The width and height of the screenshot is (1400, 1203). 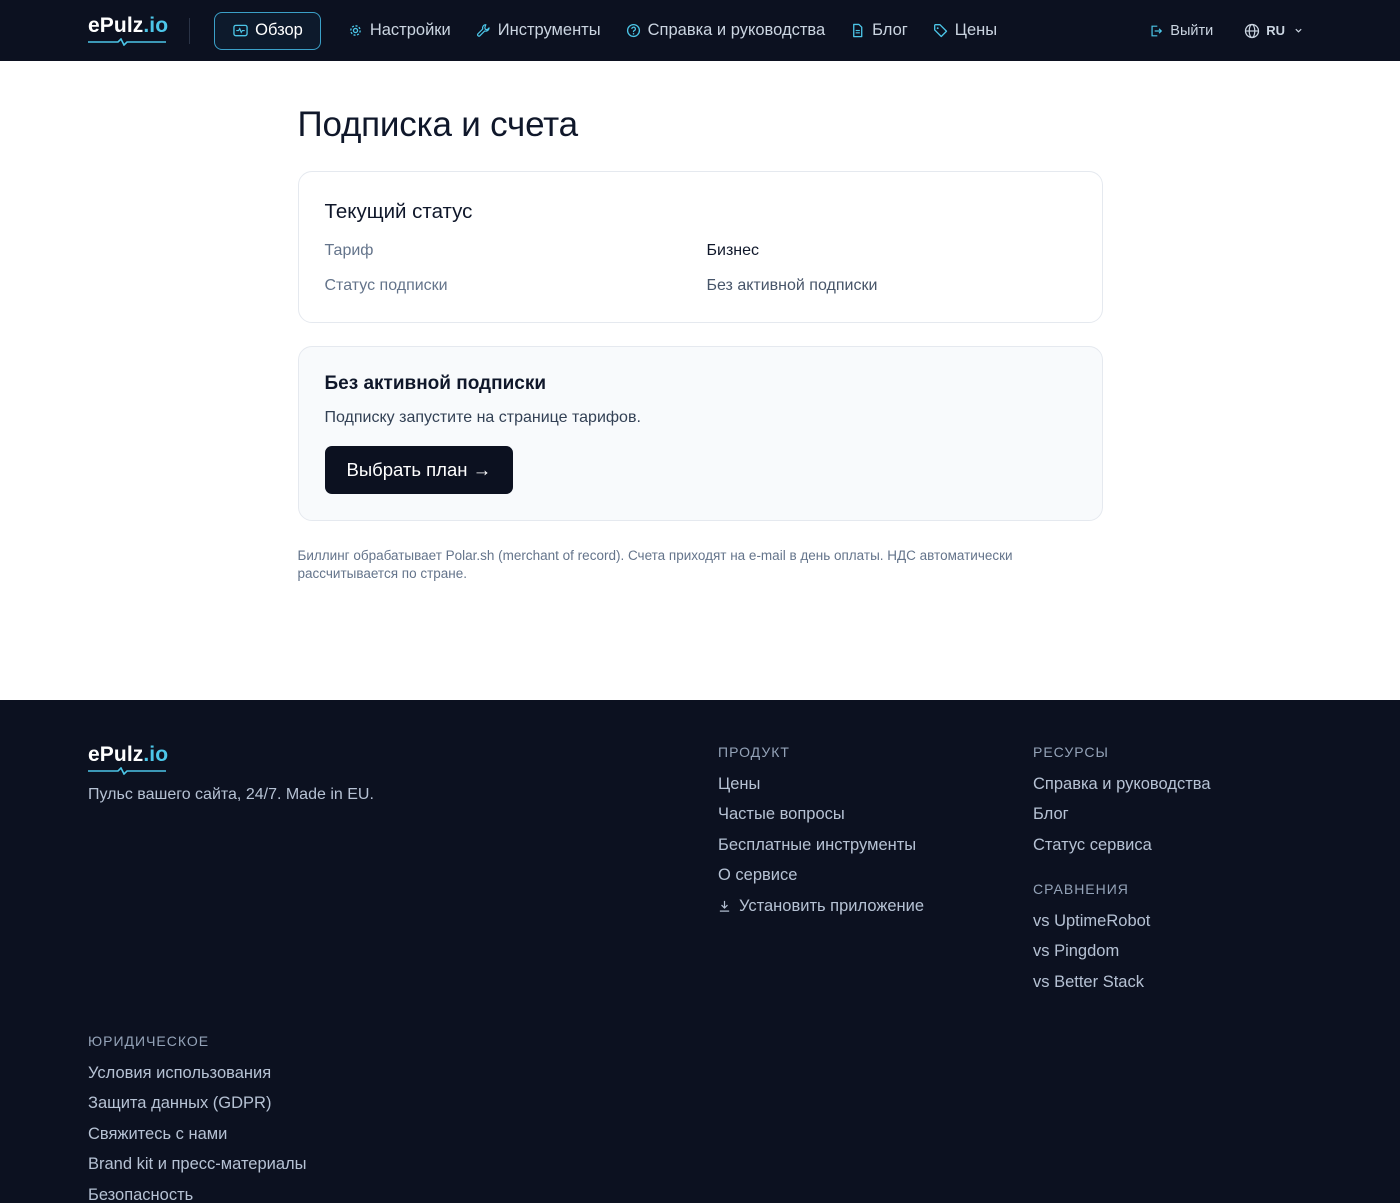 I want to click on dashboard-icon, so click(x=240, y=30).